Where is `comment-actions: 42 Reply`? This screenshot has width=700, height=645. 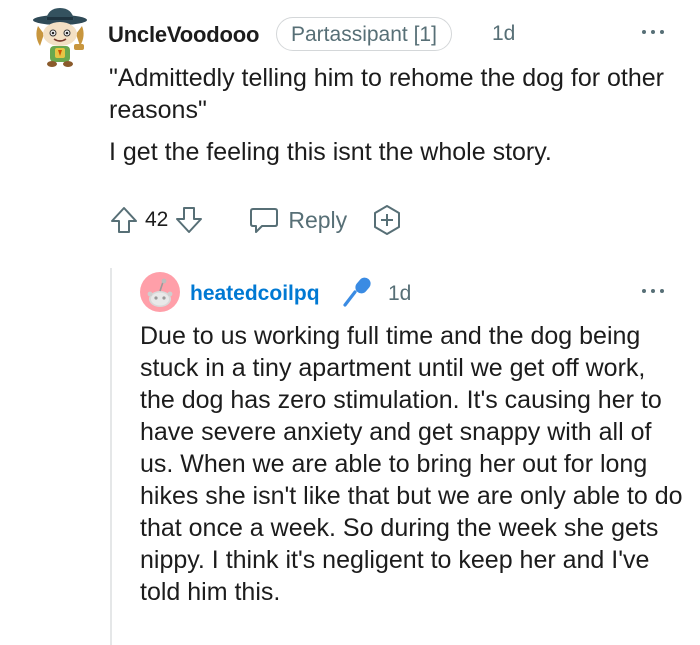 comment-actions: 42 Reply is located at coordinates (256, 220).